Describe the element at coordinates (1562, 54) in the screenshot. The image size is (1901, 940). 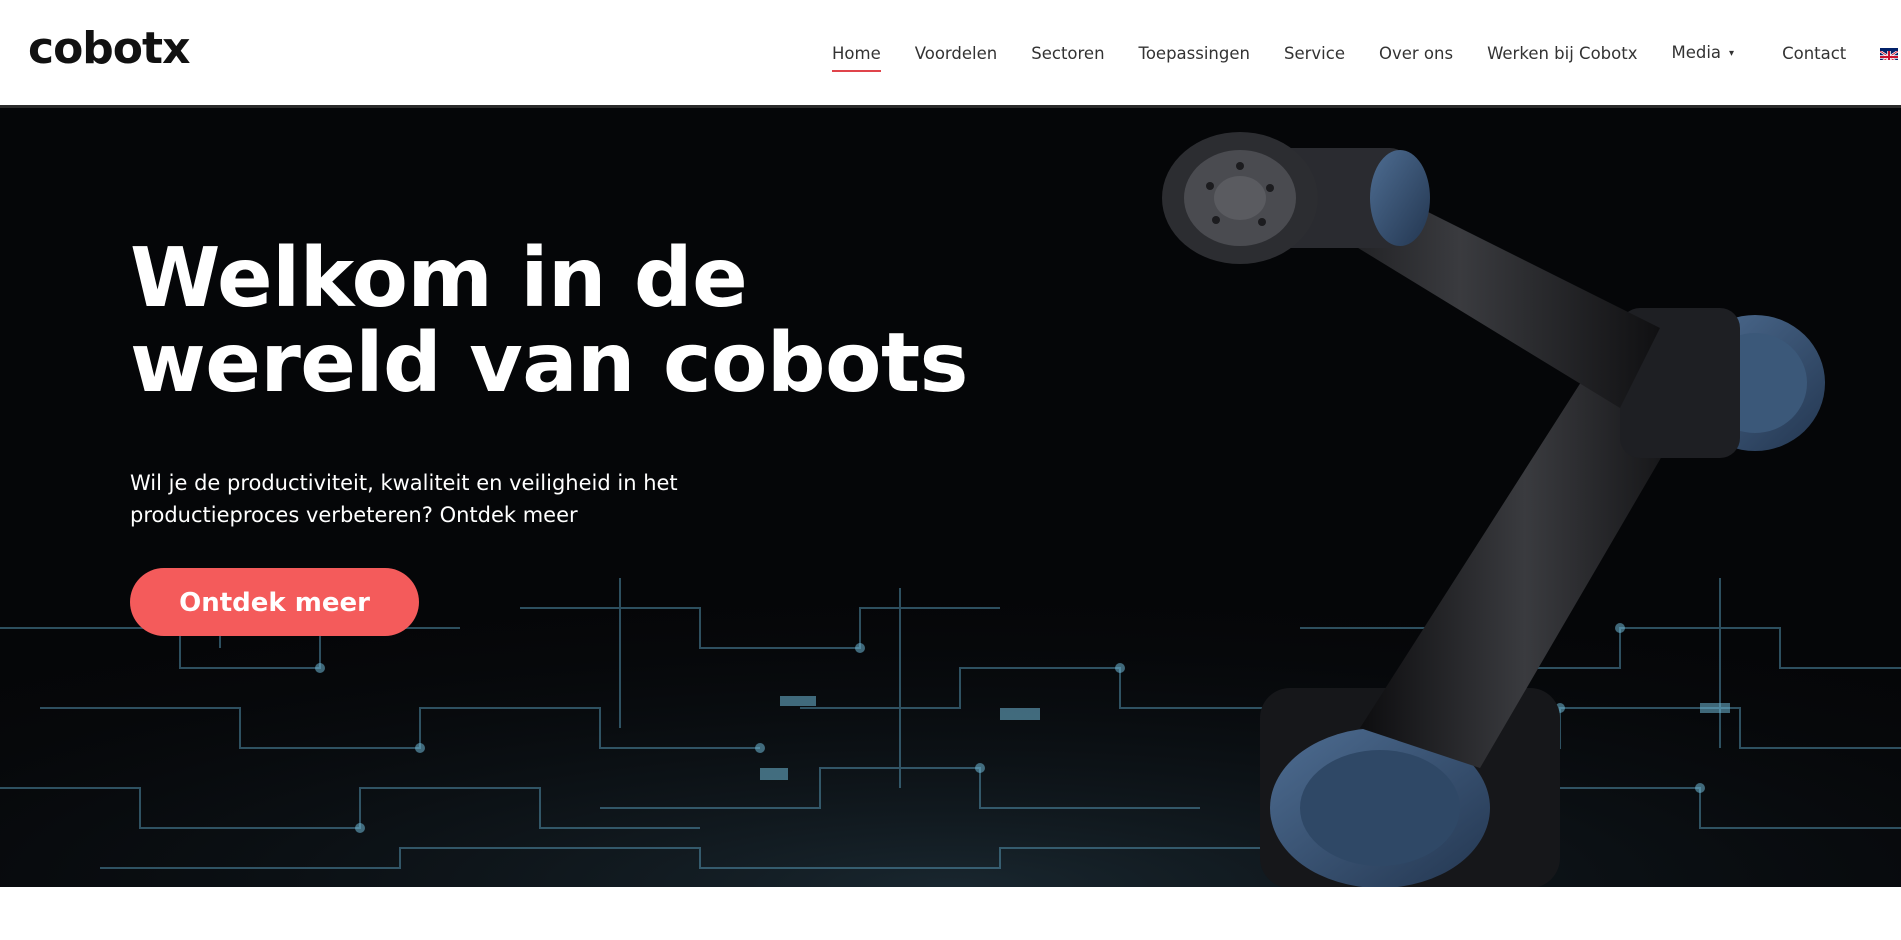
I see `nav-item-werken-bij-cobotx: Werken bij Cobotx` at that location.